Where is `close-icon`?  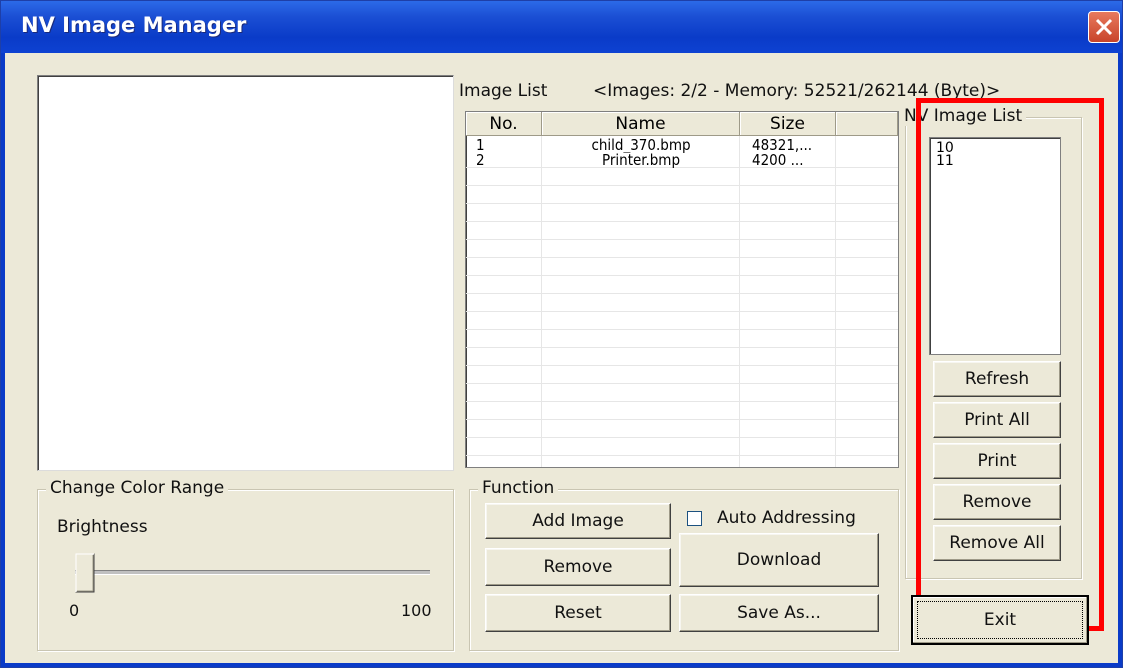
close-icon is located at coordinates (1104, 27).